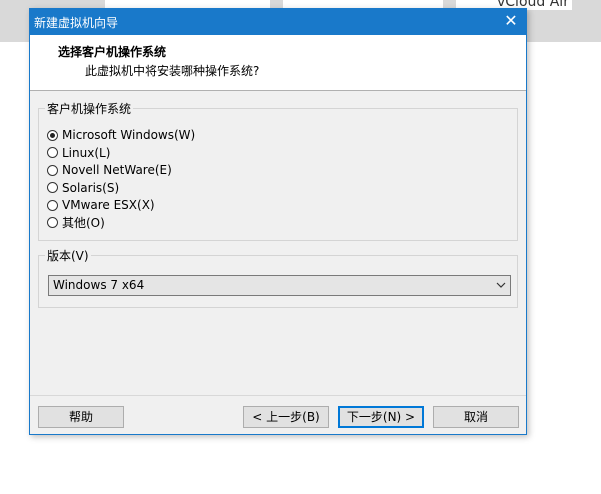 The height and width of the screenshot is (494, 601). I want to click on version-select: Windows 7 x64, so click(279, 285).